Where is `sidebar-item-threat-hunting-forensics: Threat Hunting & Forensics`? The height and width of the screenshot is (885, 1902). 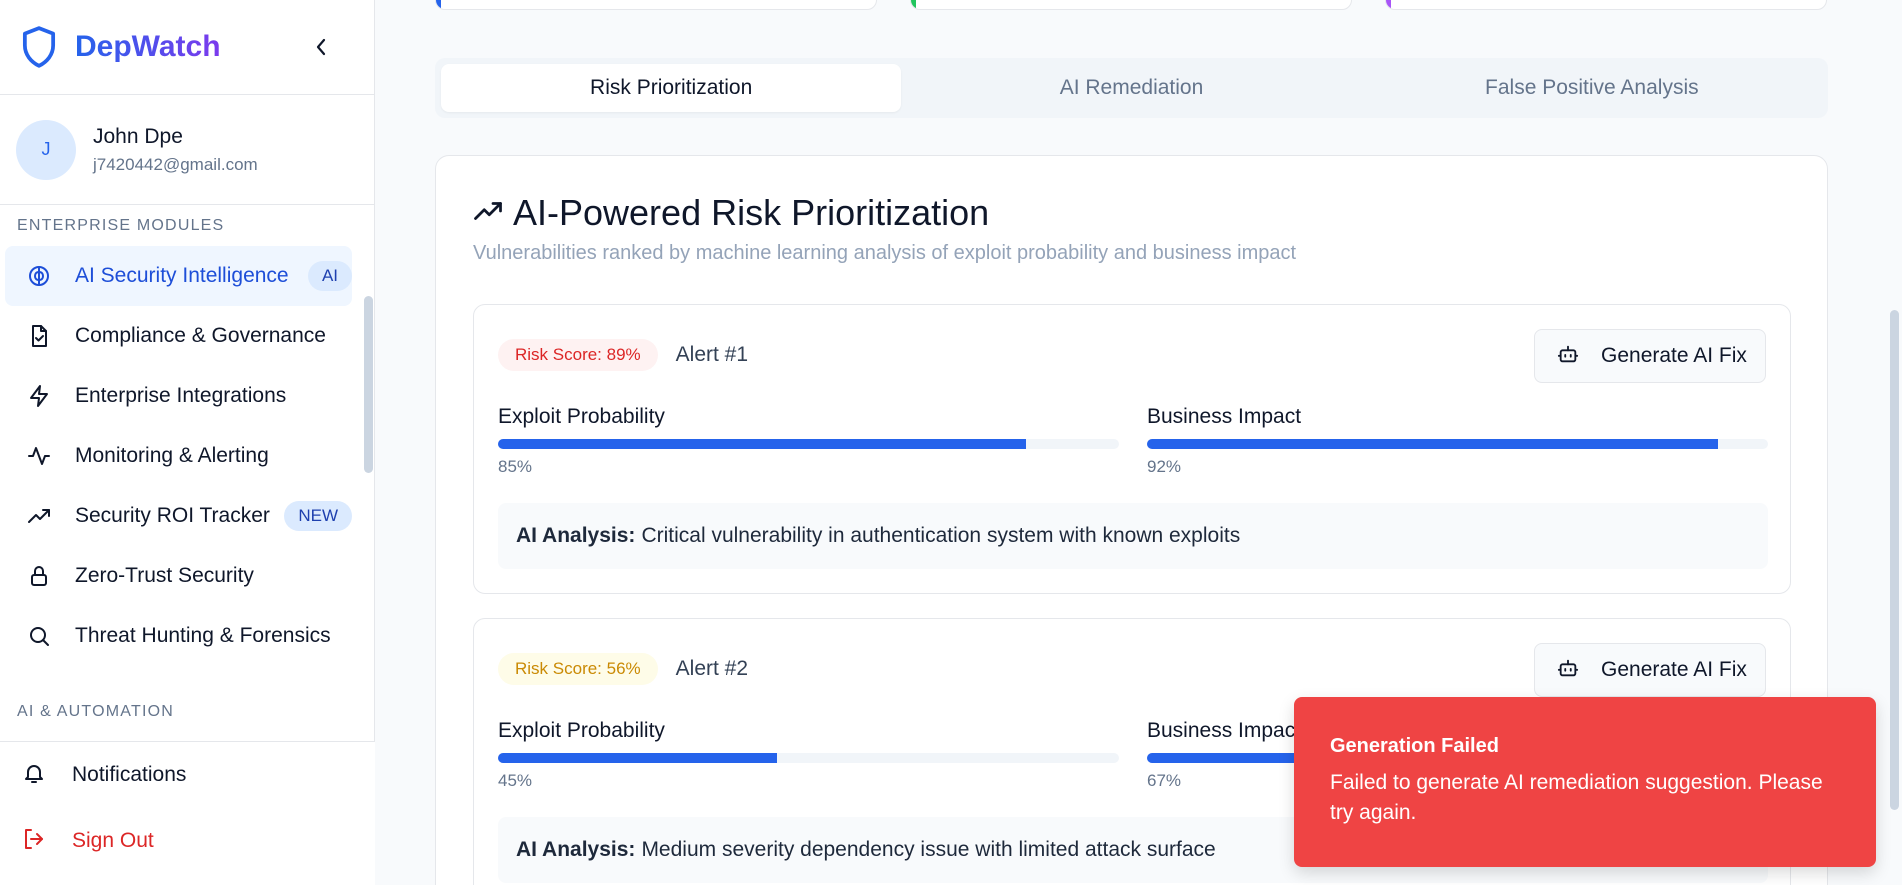
sidebar-item-threat-hunting-forensics: Threat Hunting & Forensics is located at coordinates (178, 636).